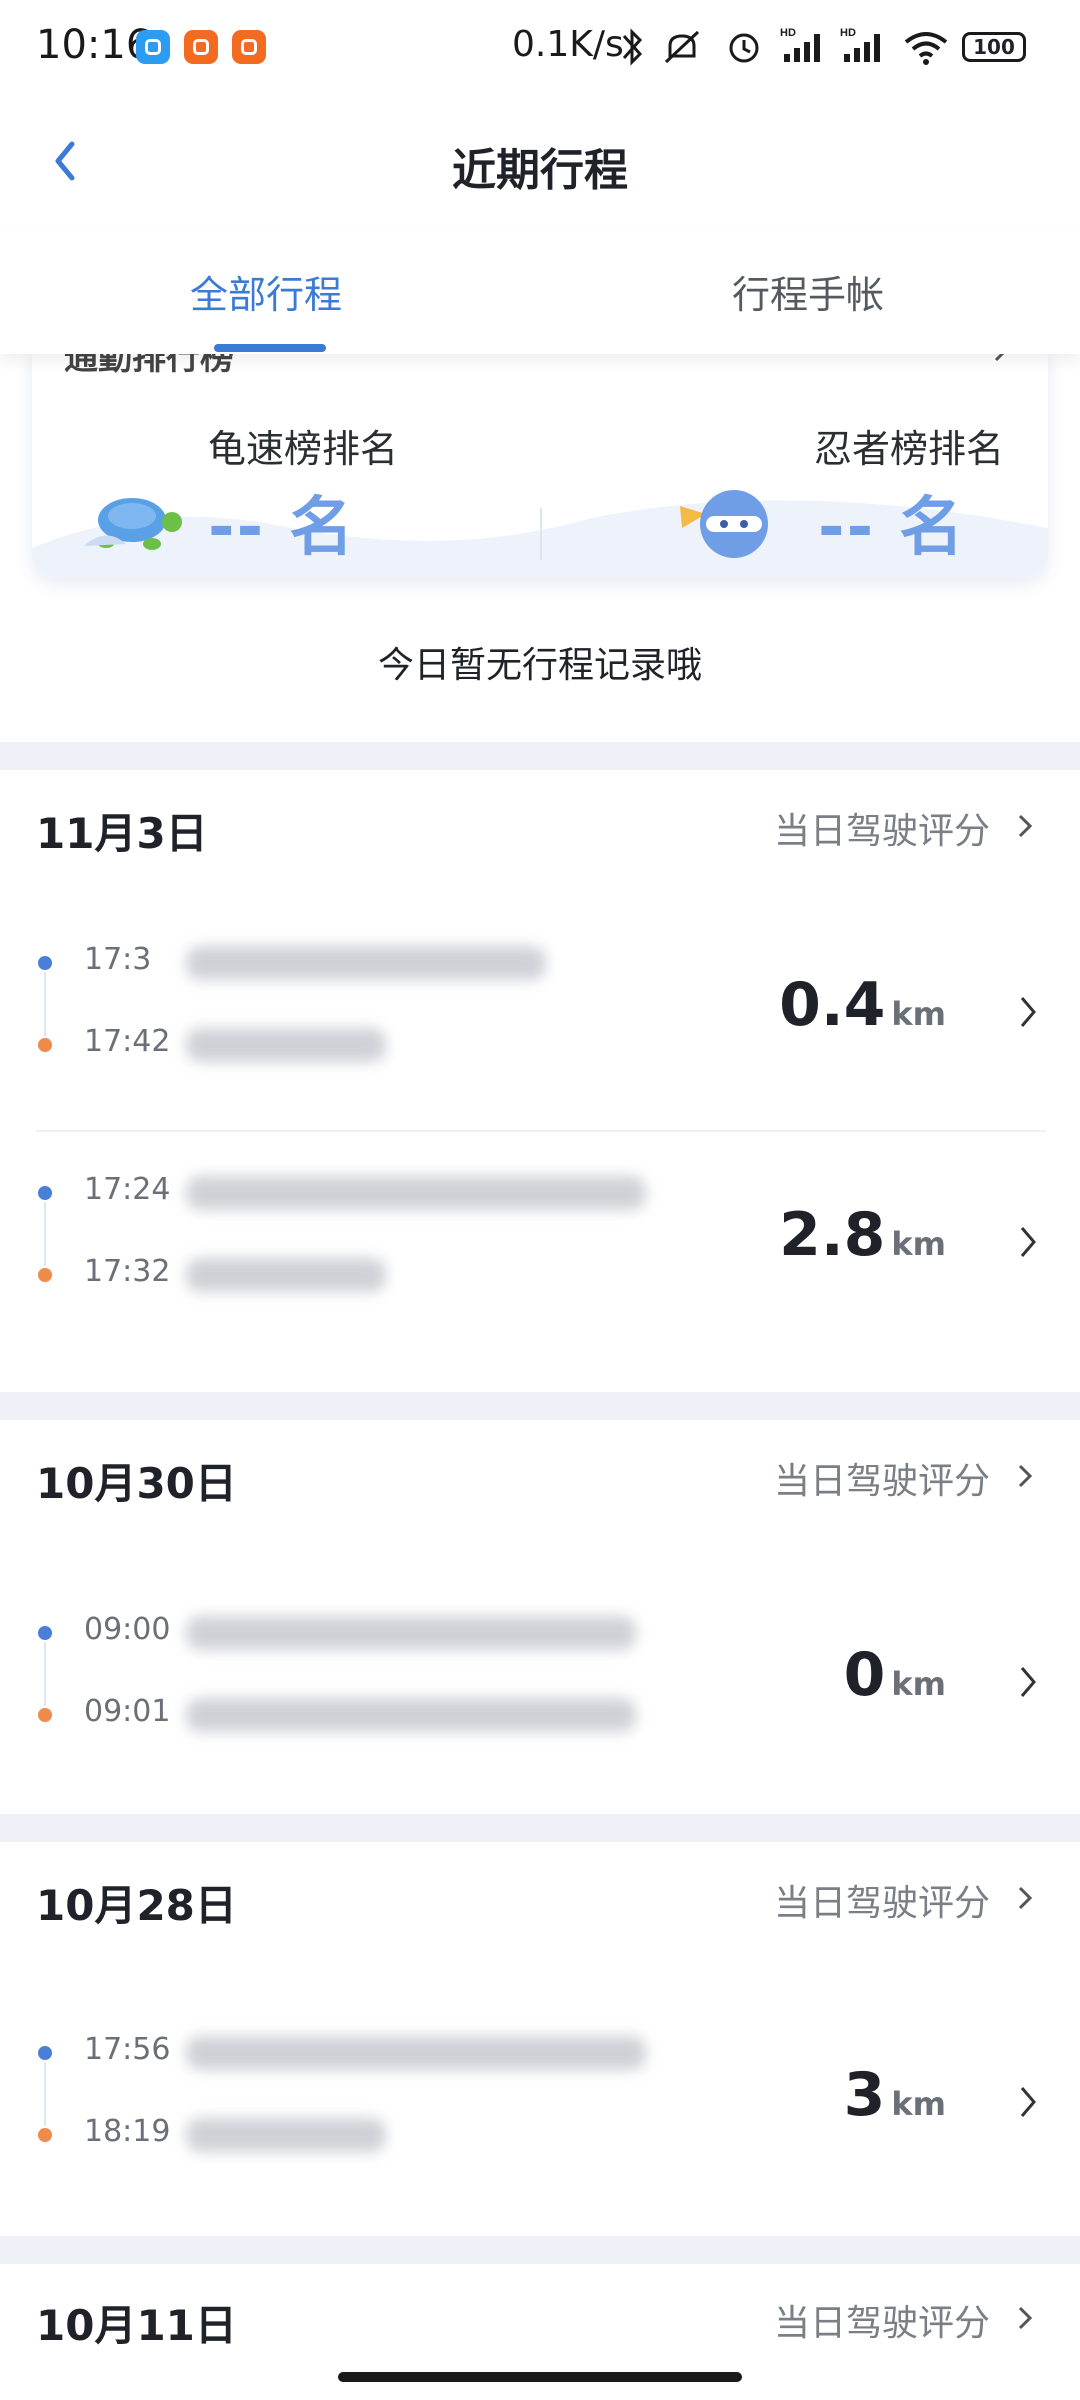 The height and width of the screenshot is (2400, 1080). What do you see at coordinates (127, 1041) in the screenshot?
I see `trip-end-time: 17:42` at bounding box center [127, 1041].